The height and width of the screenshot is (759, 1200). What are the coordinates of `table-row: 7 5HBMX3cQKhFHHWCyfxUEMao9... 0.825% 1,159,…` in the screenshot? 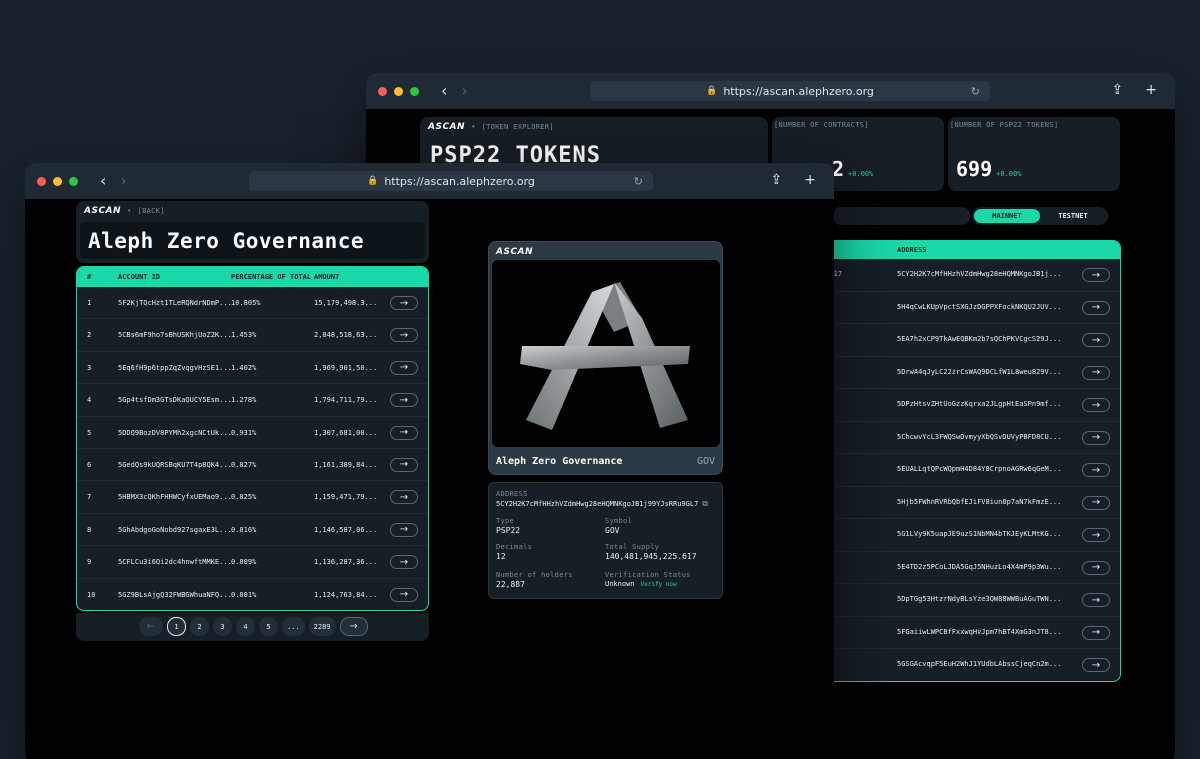 It's located at (252, 497).